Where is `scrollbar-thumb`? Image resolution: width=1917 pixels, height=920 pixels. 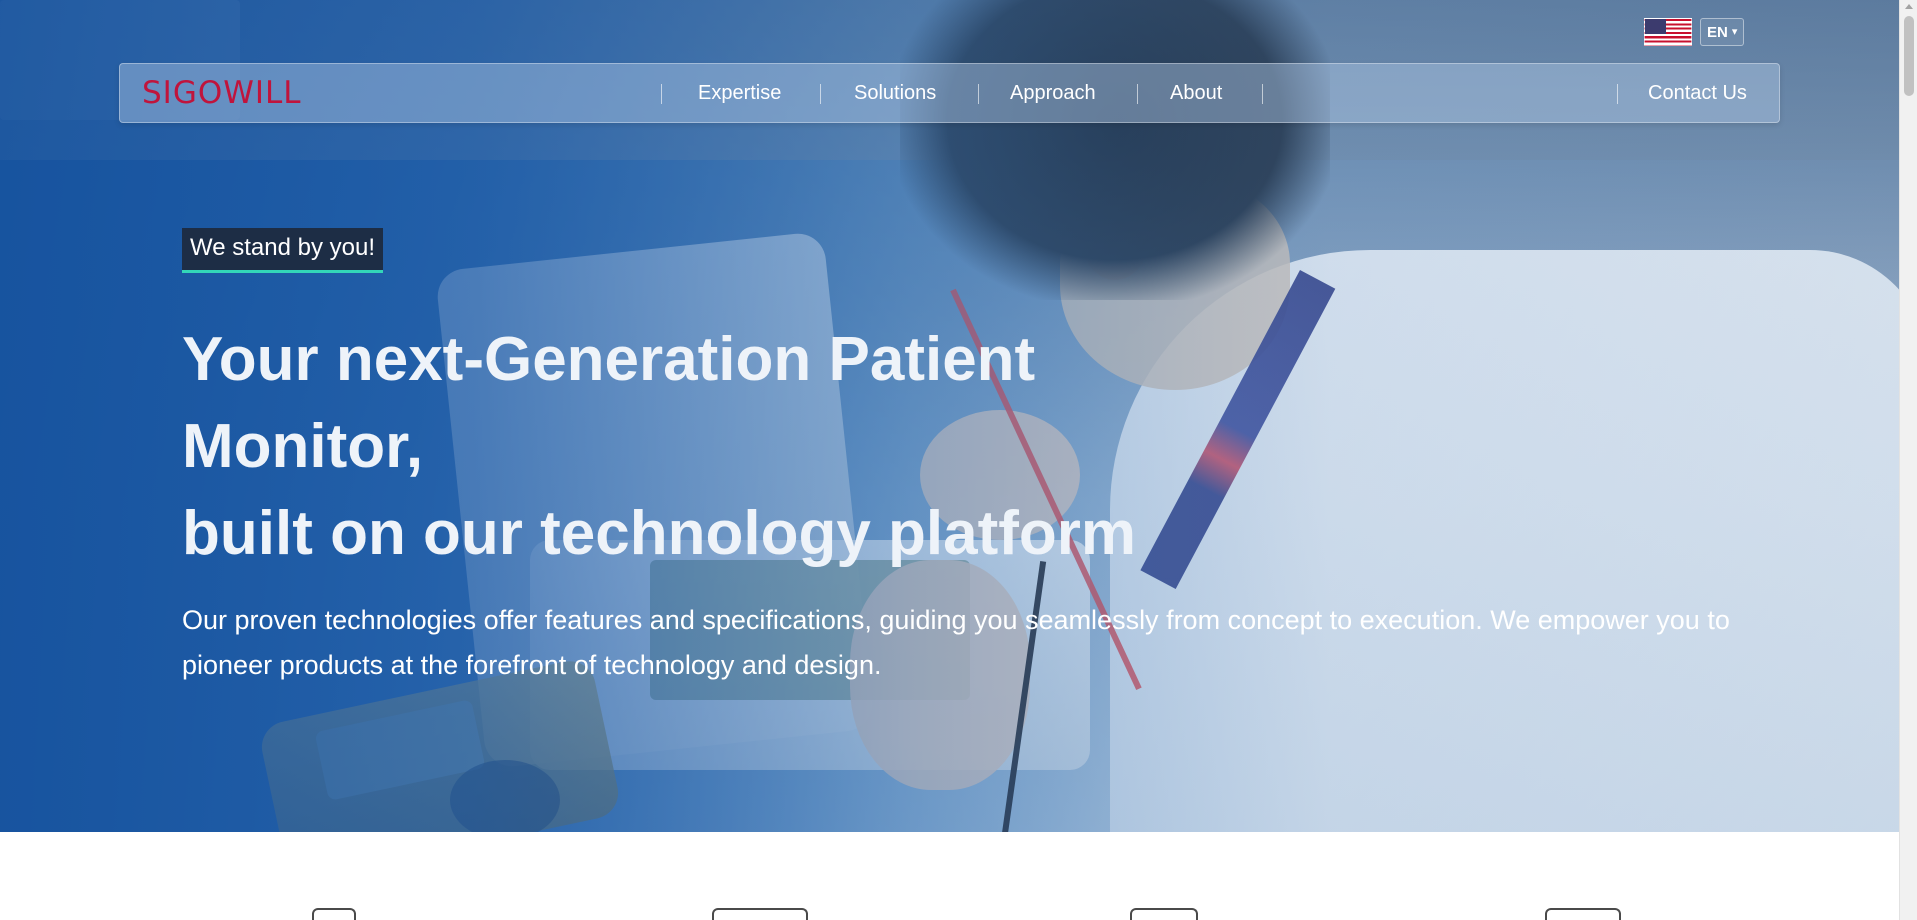 scrollbar-thumb is located at coordinates (1909, 56).